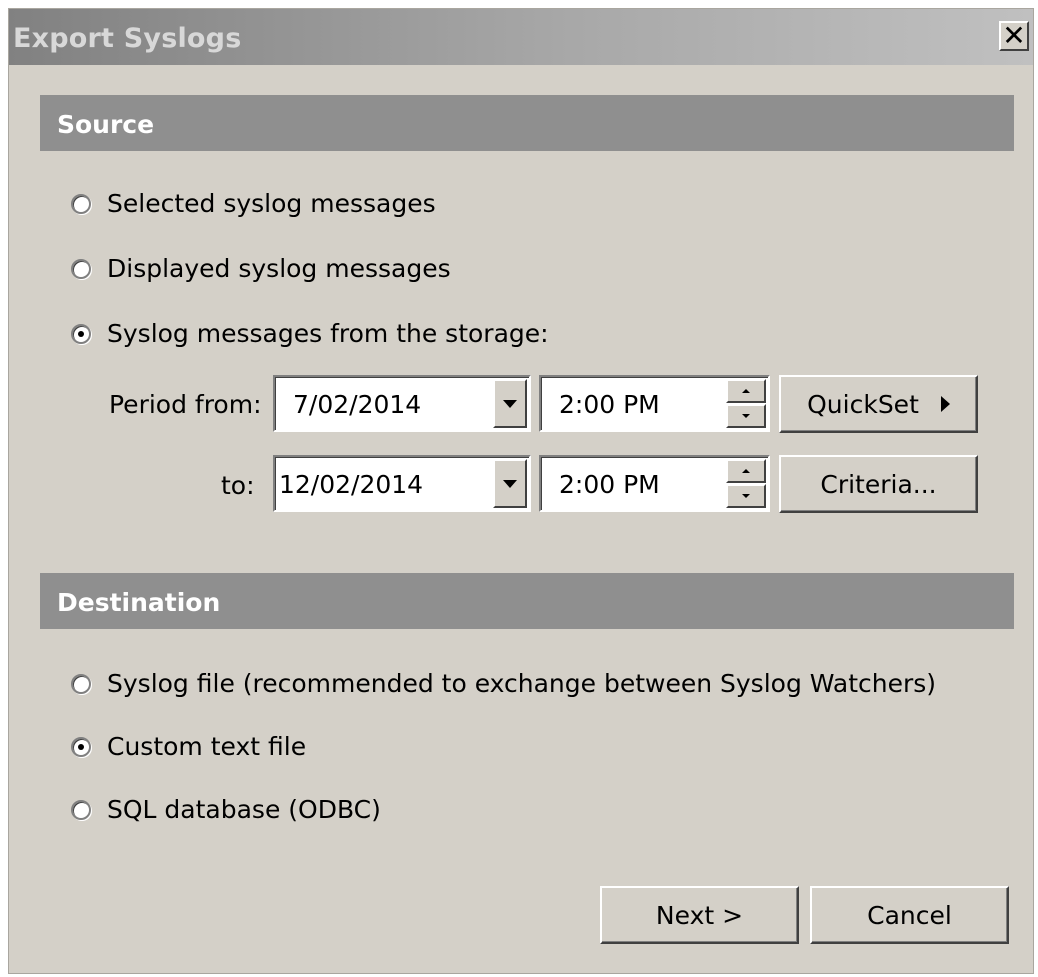 This screenshot has height=977, width=1038. I want to click on from-date-dropdown-button, so click(510, 403).